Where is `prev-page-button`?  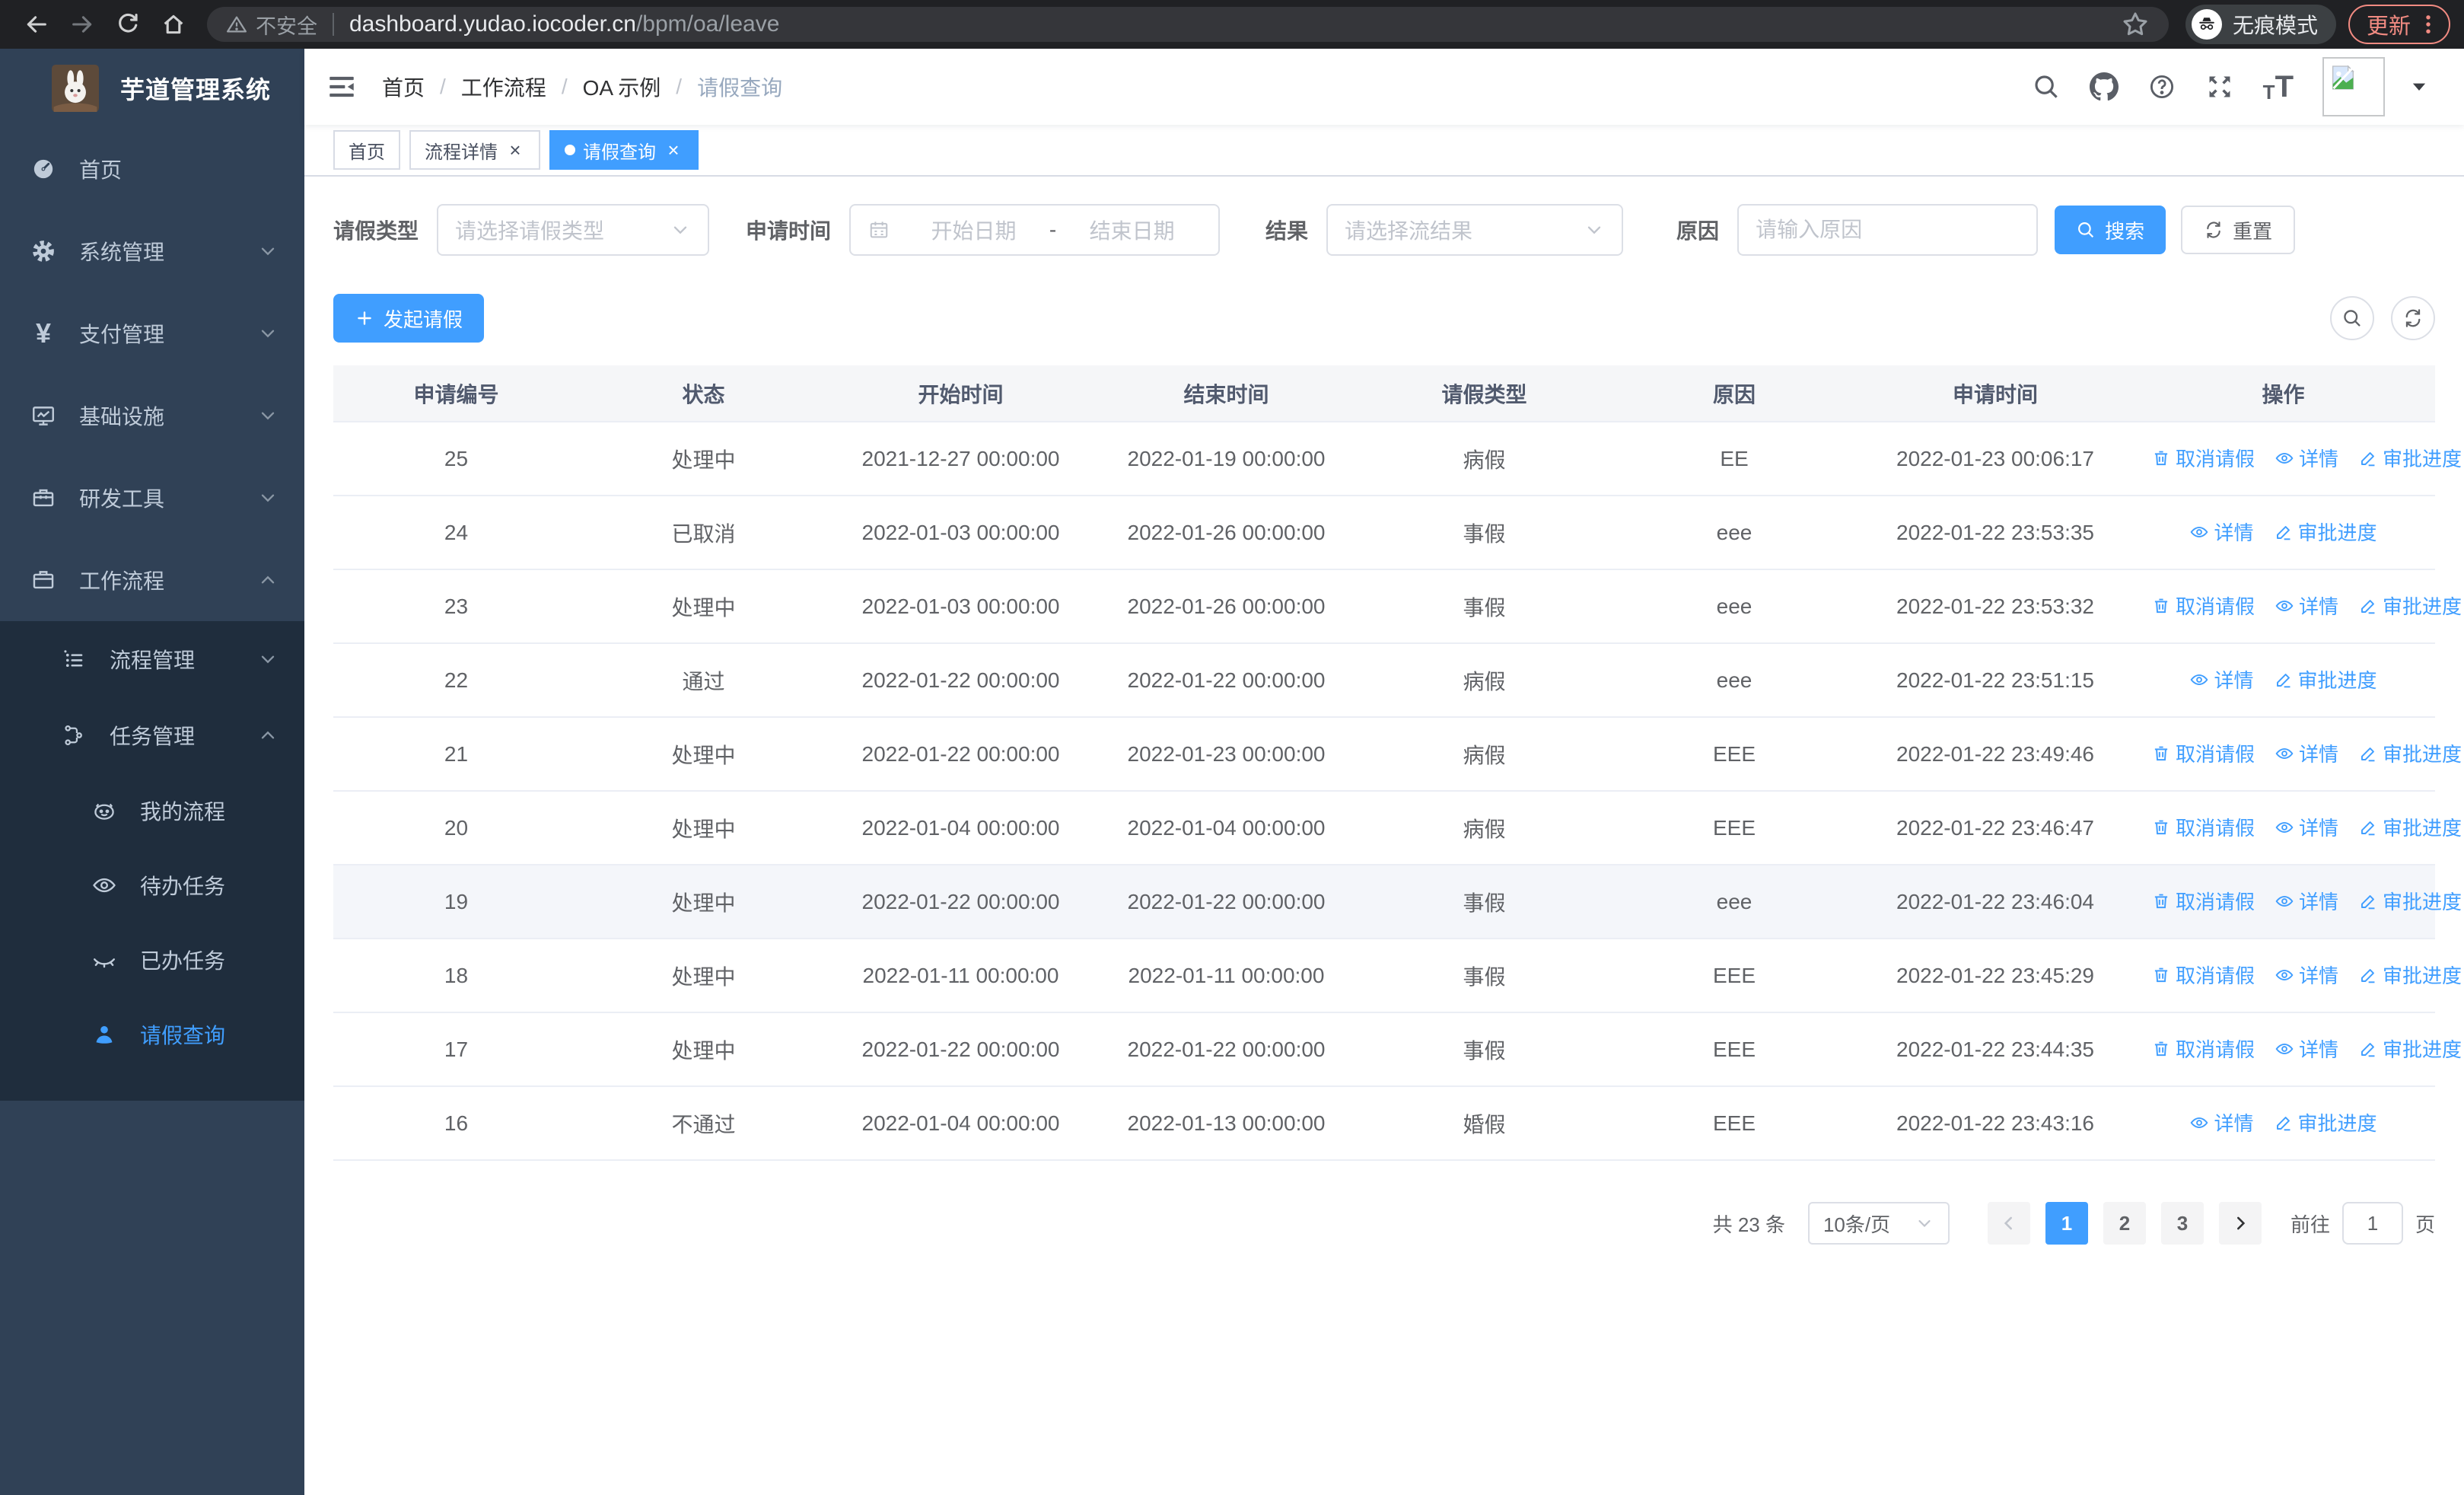 prev-page-button is located at coordinates (2008, 1223).